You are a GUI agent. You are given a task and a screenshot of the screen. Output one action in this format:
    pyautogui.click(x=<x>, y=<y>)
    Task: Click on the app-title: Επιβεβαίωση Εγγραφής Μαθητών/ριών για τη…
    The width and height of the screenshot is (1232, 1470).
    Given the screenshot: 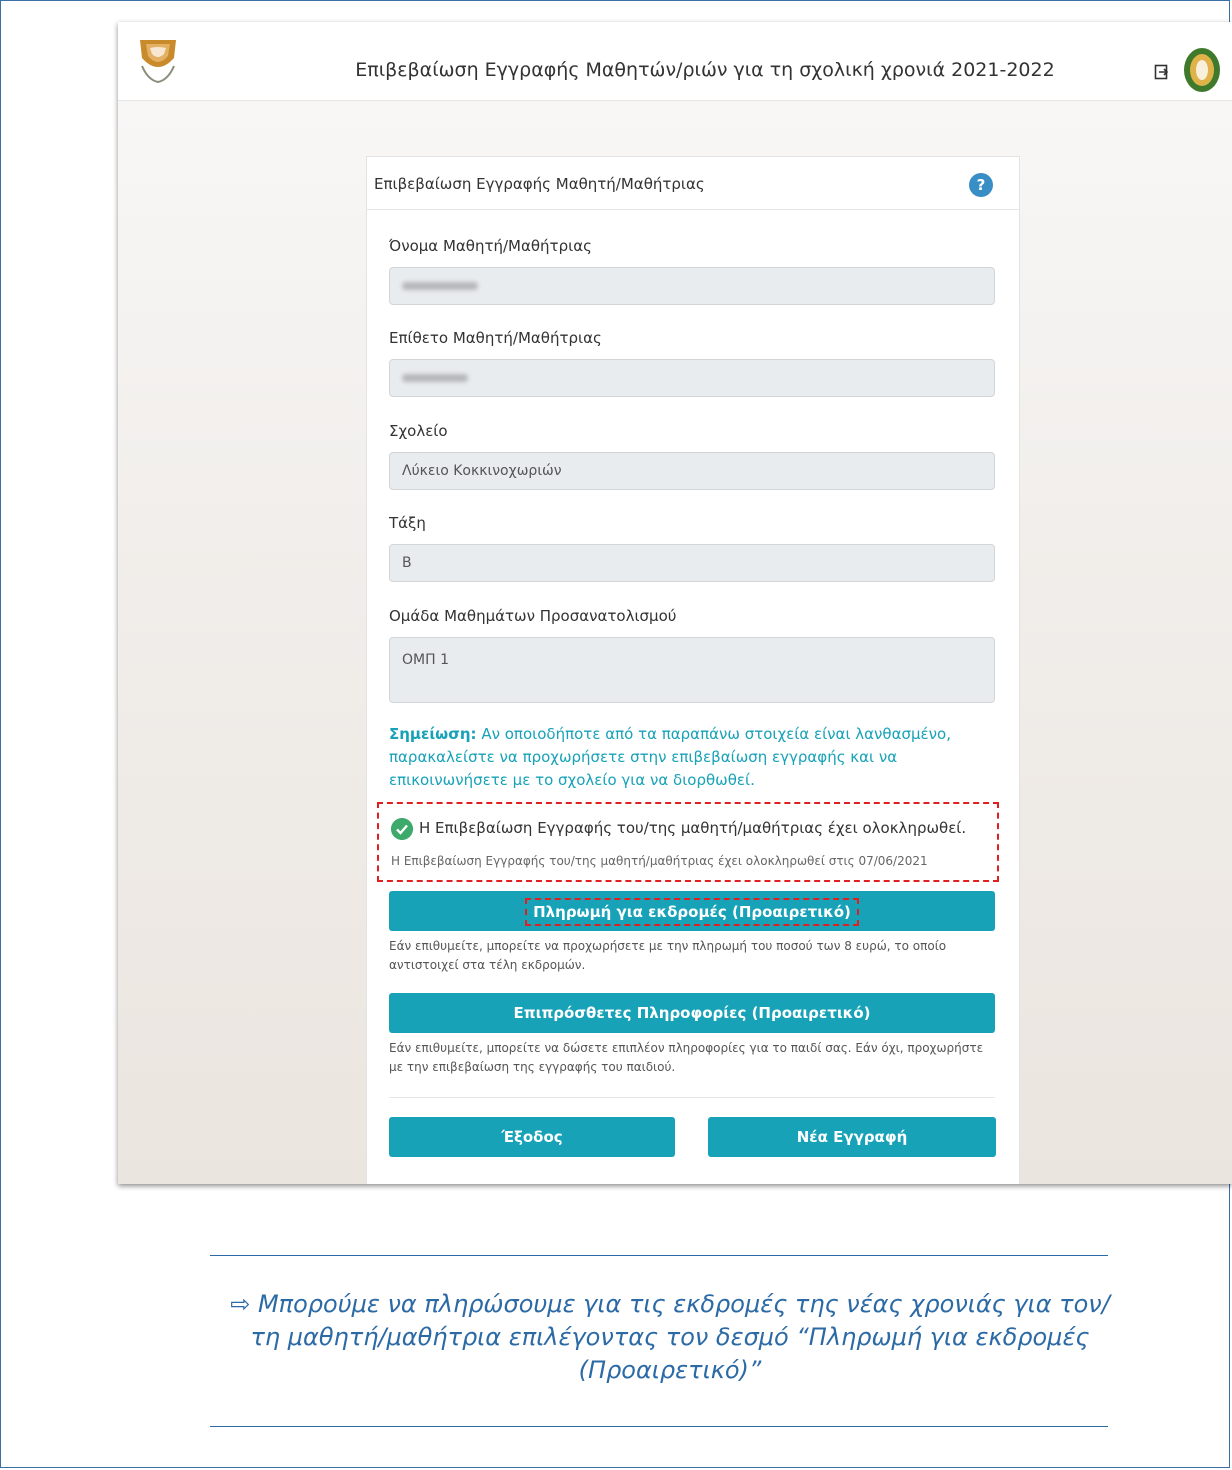 What is the action you would take?
    pyautogui.click(x=705, y=70)
    